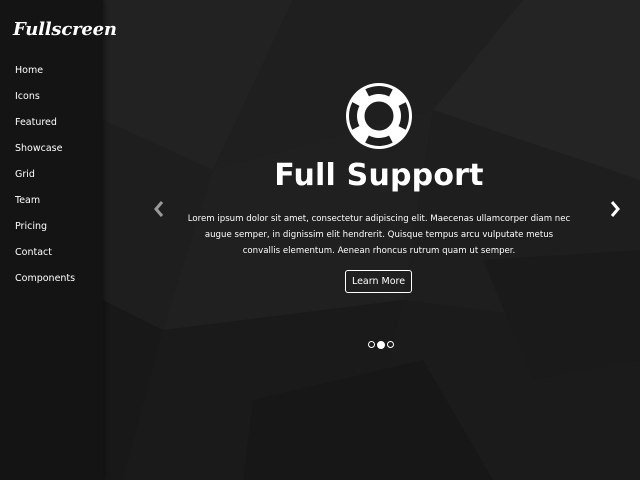  I want to click on sidebar-item-showcase: Showcase, so click(51, 149).